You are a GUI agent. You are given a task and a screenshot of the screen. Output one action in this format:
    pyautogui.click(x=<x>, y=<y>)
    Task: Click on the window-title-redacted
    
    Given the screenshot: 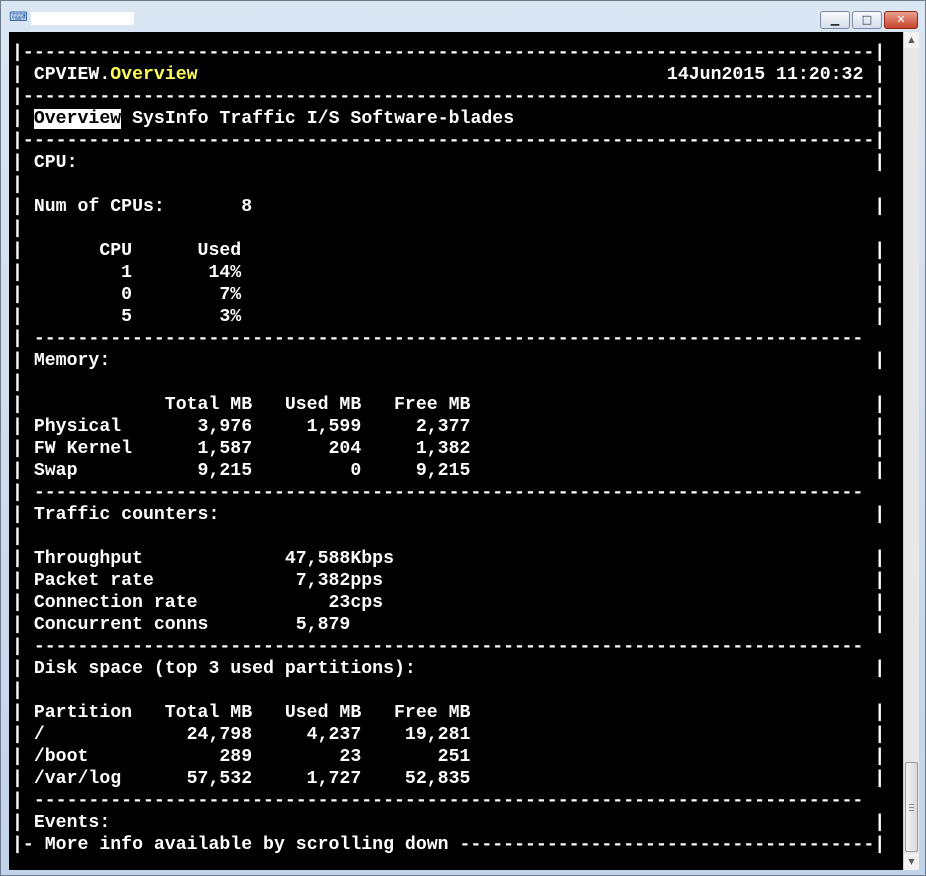 What is the action you would take?
    pyautogui.click(x=82, y=18)
    